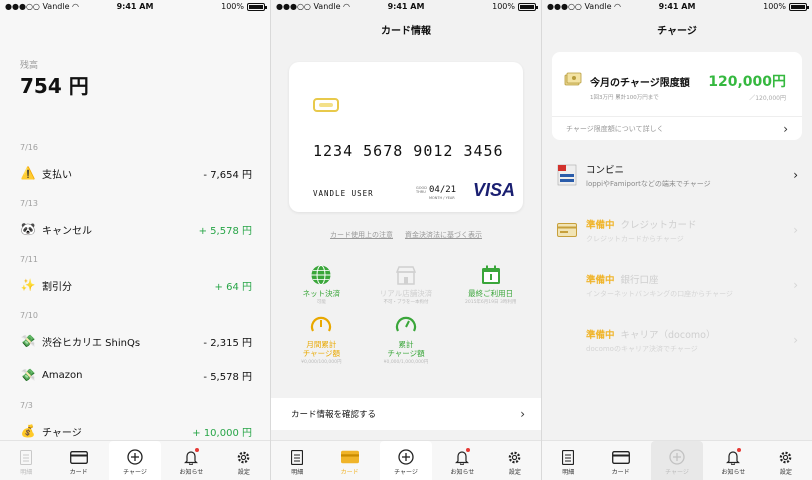  Describe the element at coordinates (406, 275) in the screenshot. I see `store-icon` at that location.